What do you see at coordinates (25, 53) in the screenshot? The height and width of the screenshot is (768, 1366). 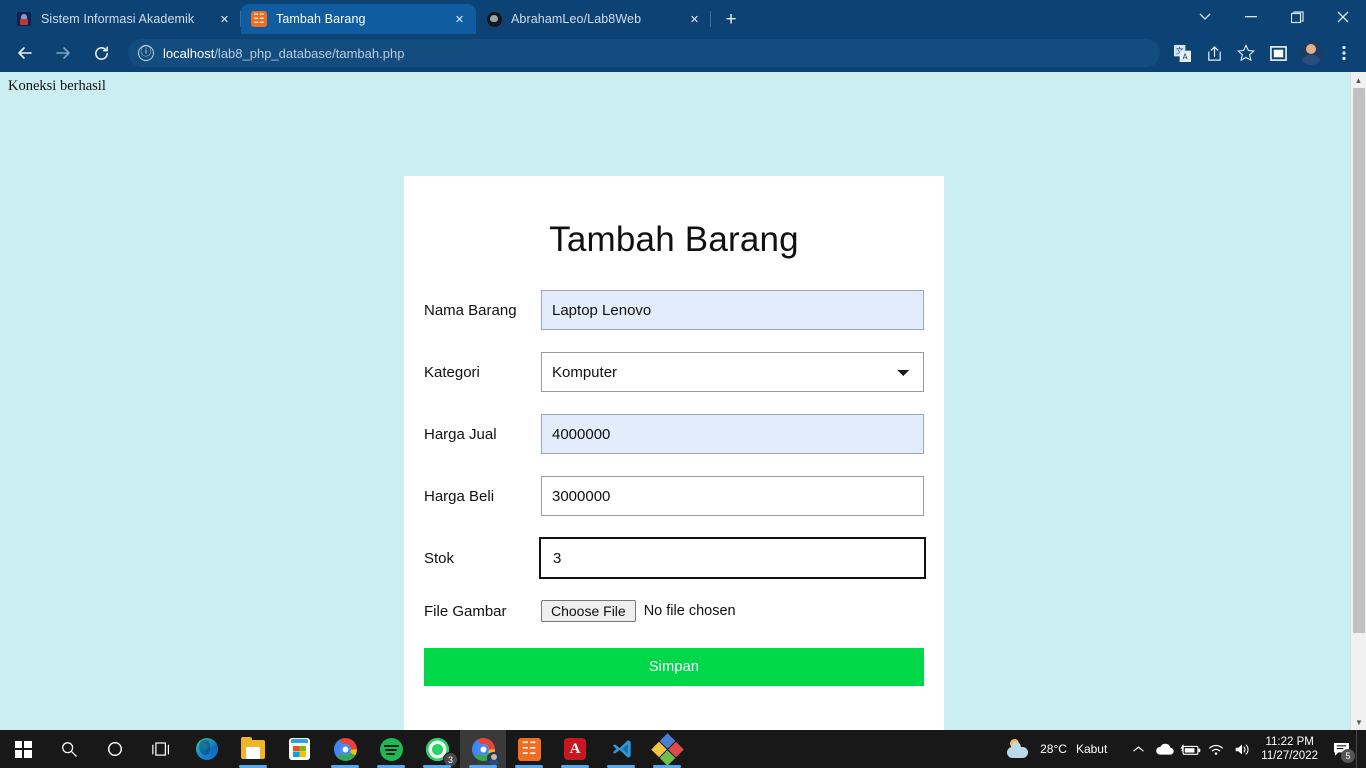 I see `back-icon` at bounding box center [25, 53].